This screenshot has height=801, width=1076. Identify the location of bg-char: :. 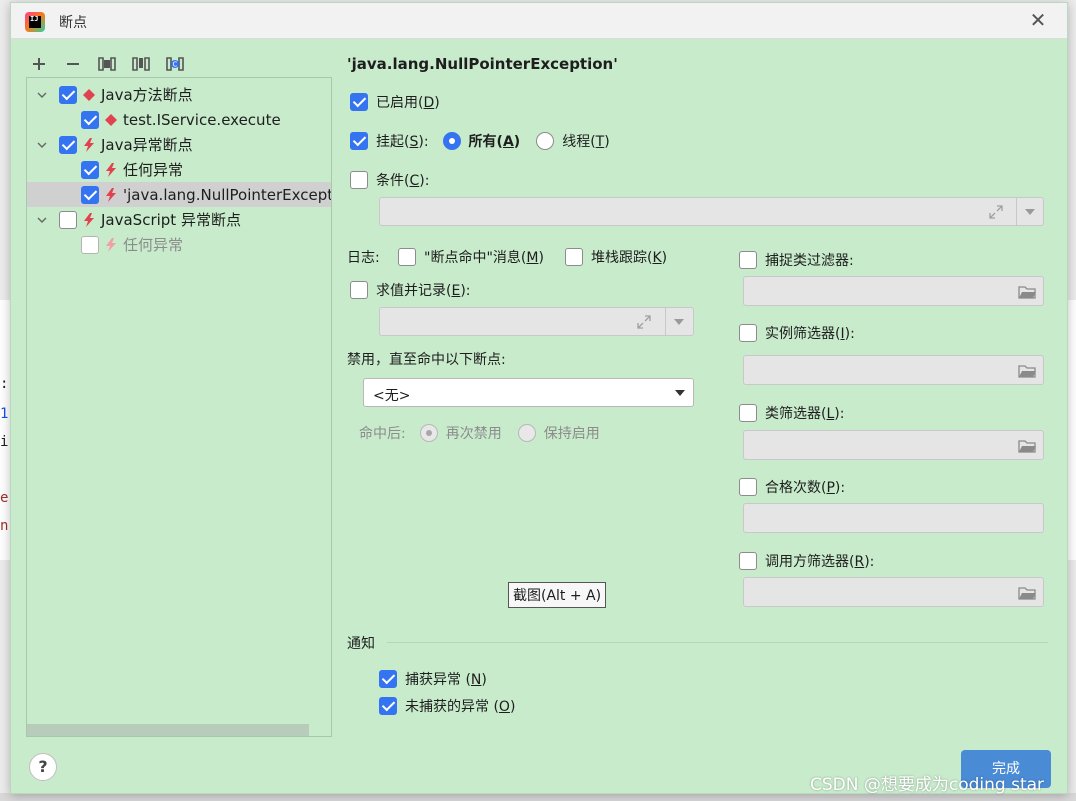
(4, 384).